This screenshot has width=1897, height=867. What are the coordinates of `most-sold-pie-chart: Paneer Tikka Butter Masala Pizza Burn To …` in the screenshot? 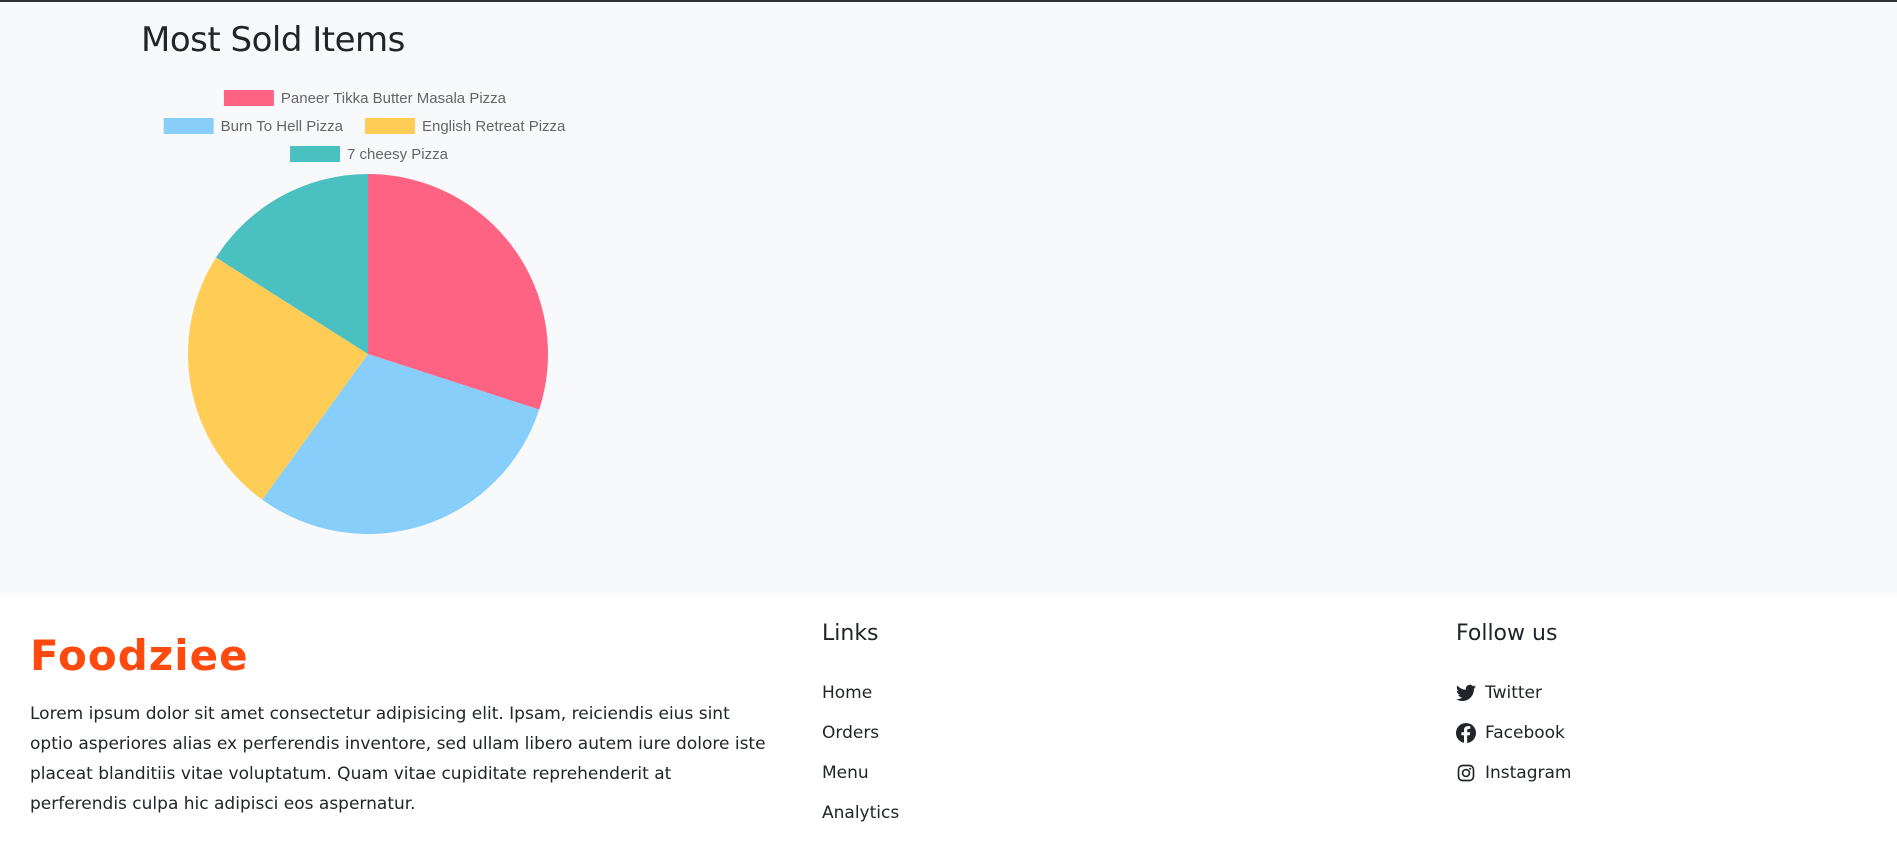 It's located at (364, 312).